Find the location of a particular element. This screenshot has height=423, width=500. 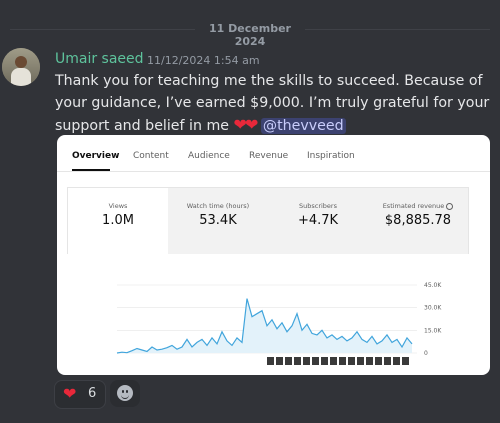

tabs-divider is located at coordinates (273, 171).